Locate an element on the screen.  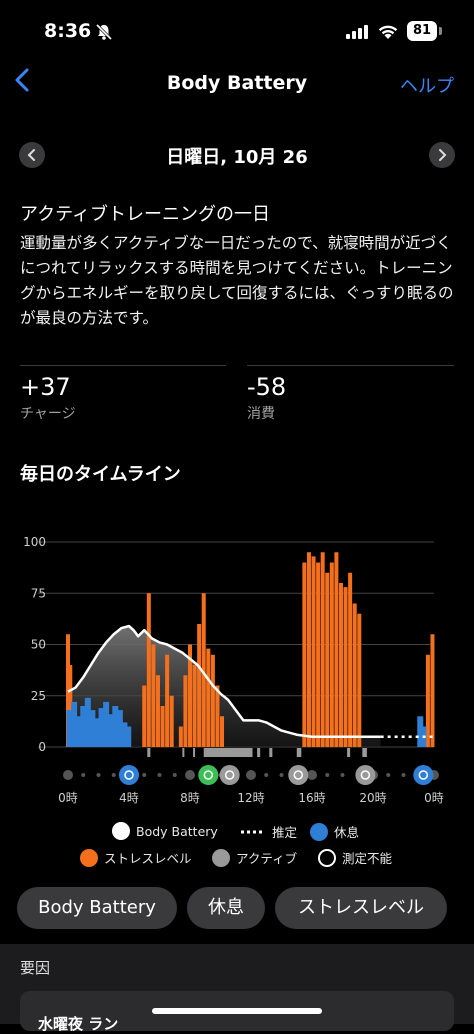
battery-nub is located at coordinates (440, 31).